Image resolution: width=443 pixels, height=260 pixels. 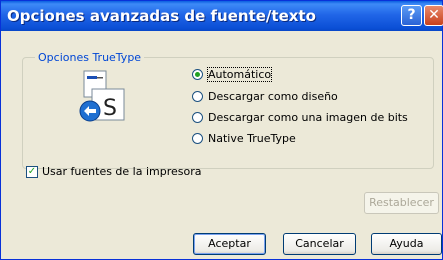 I want to click on dialog-title: Opciones avanzadas de fuente/texto, so click(x=161, y=16).